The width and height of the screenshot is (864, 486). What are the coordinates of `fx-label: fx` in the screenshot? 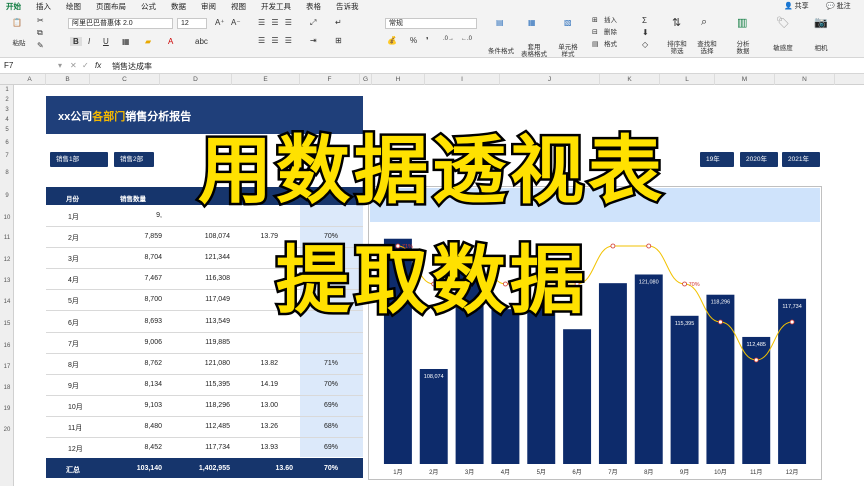 It's located at (98, 65).